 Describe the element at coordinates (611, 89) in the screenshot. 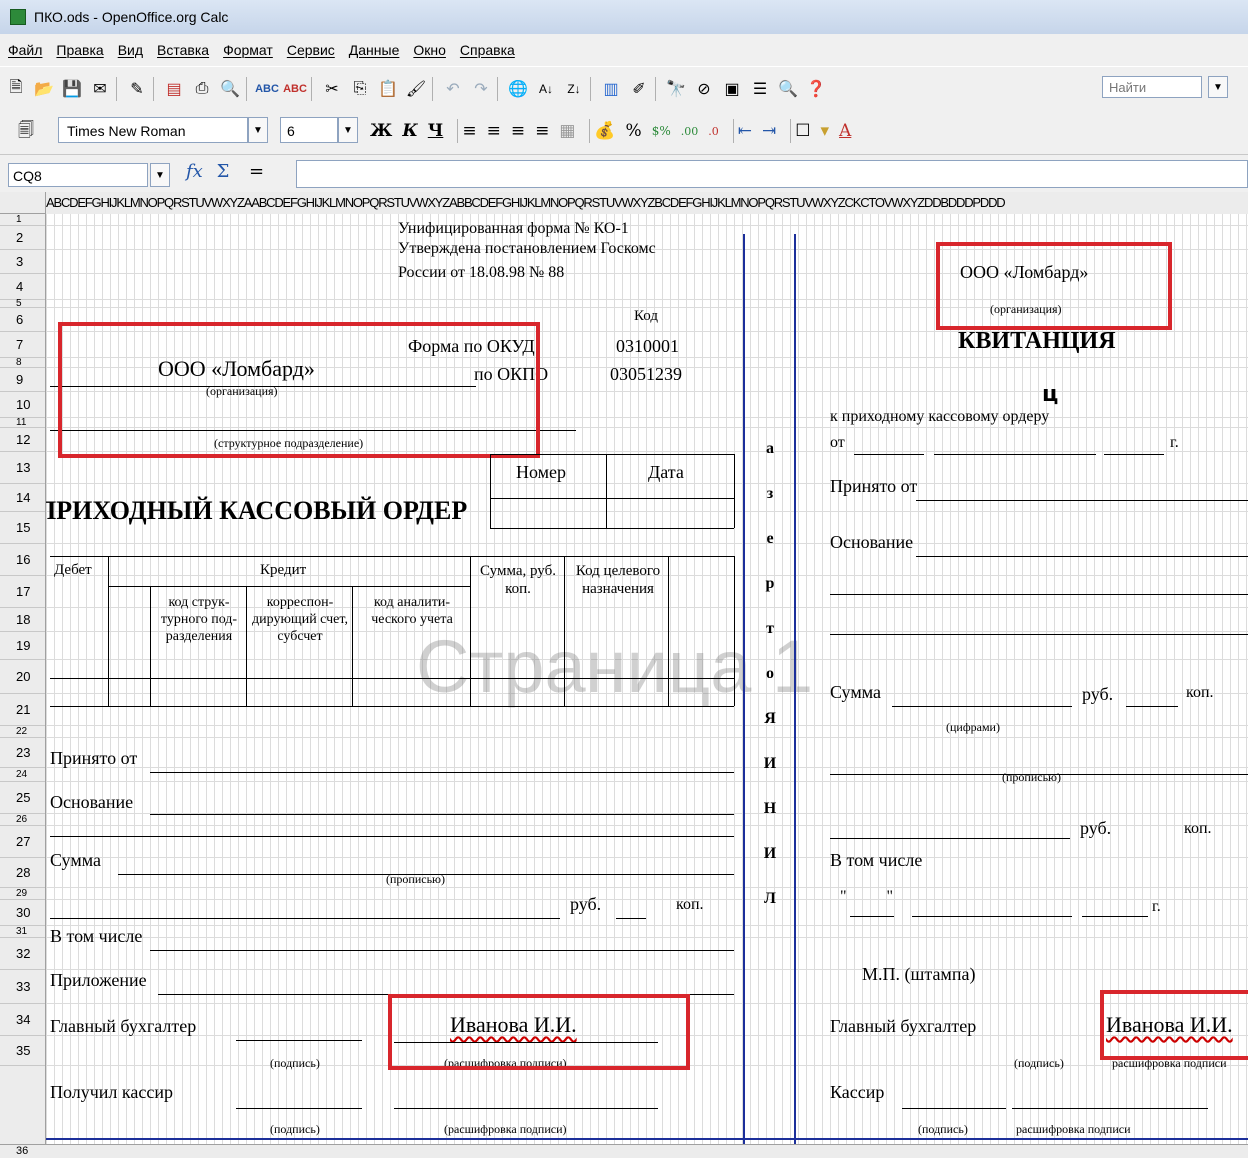

I see `insert-chart-icon: ▥` at that location.